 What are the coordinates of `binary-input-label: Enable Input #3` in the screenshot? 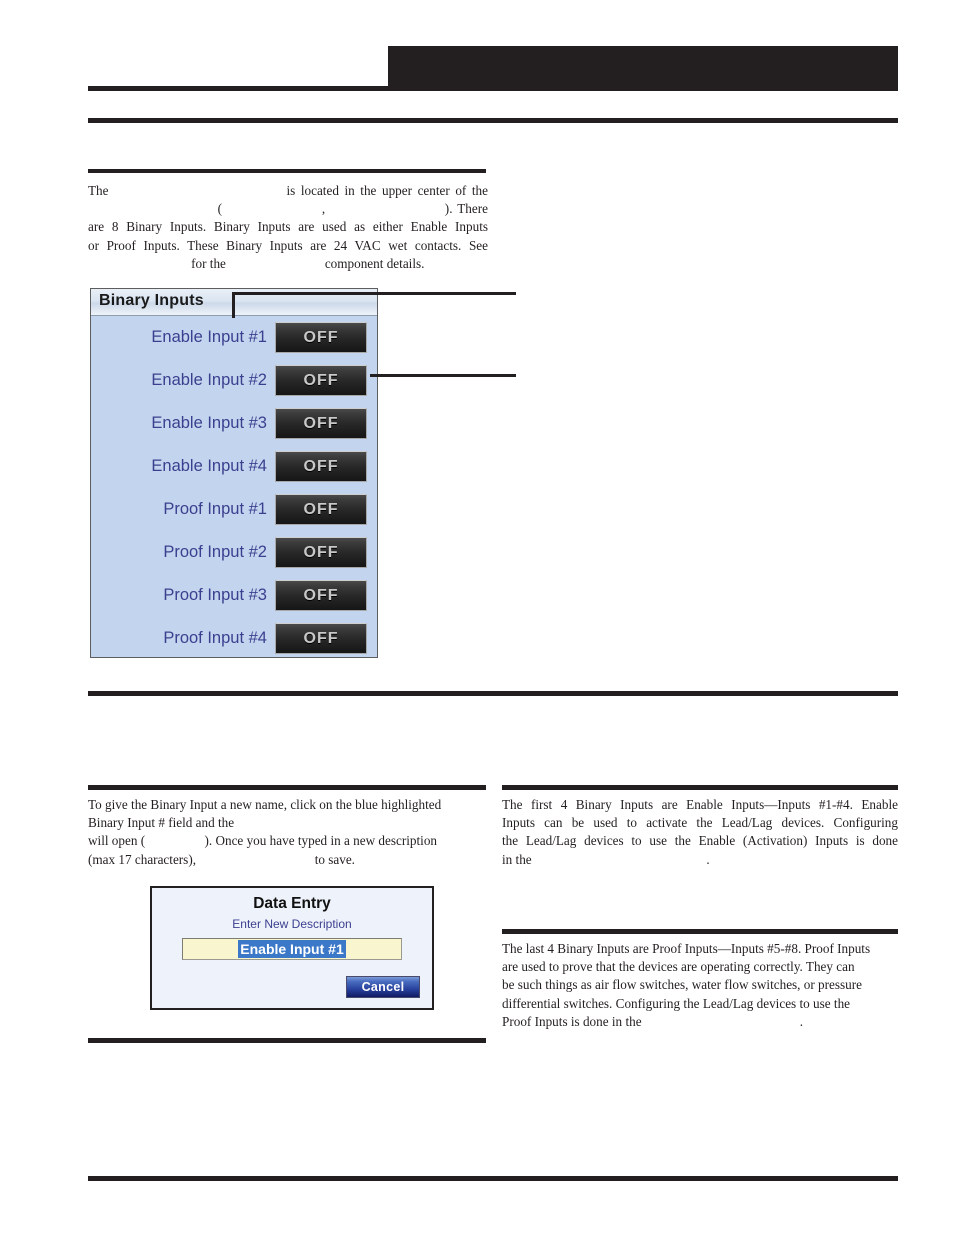 It's located at (209, 423).